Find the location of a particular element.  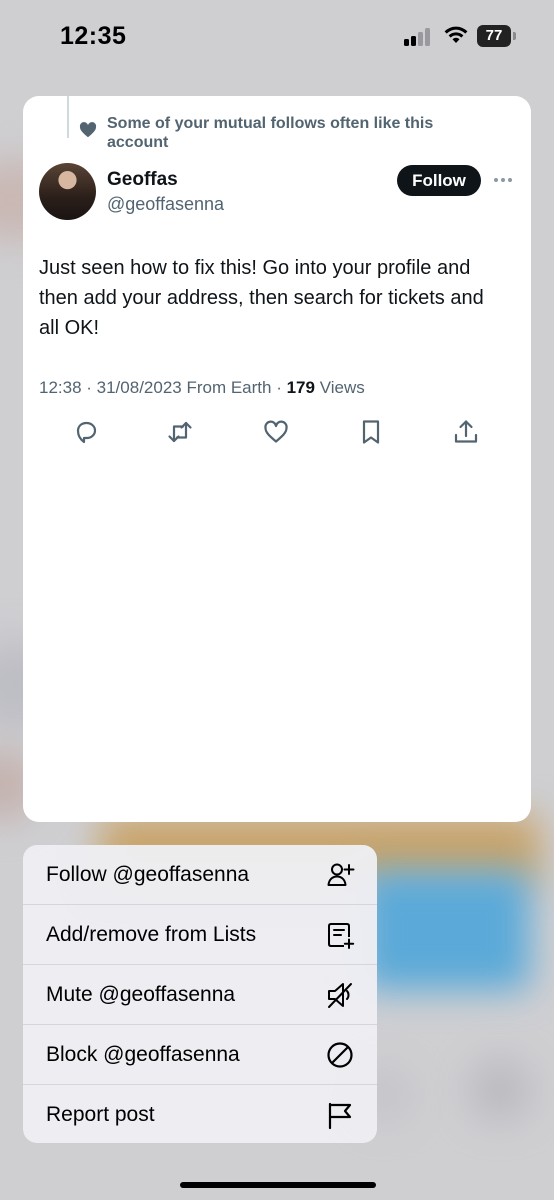

status-time: 12:35 is located at coordinates (93, 36).